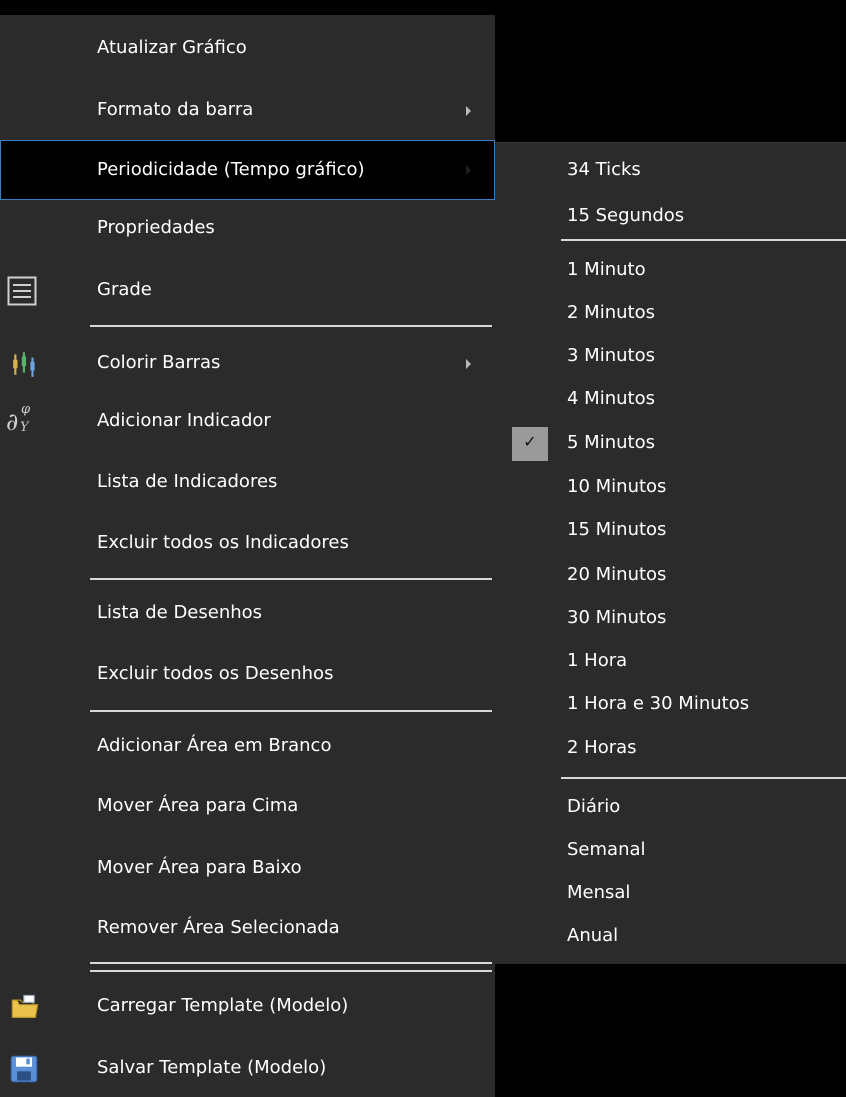 This screenshot has width=846, height=1097. Describe the element at coordinates (670, 531) in the screenshot. I see `period-item-15-minutos: 15 Minutos` at that location.